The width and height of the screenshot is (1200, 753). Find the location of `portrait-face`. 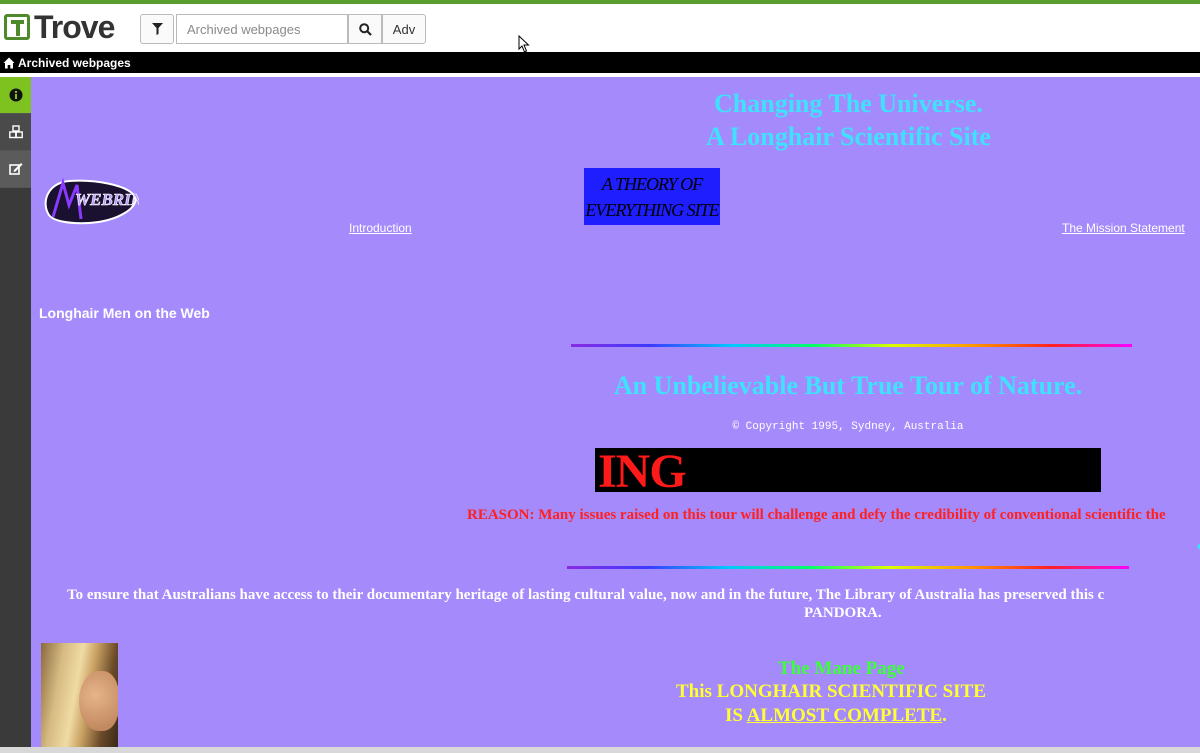

portrait-face is located at coordinates (98, 701).